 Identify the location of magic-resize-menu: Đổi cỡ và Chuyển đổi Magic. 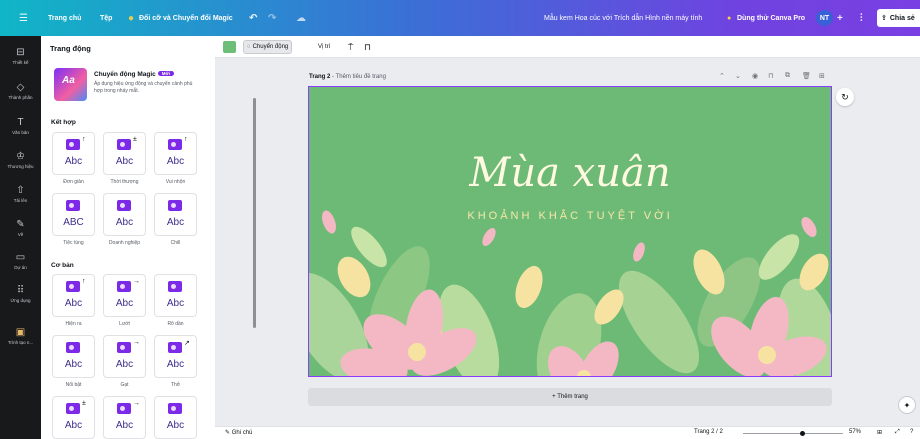
(186, 18).